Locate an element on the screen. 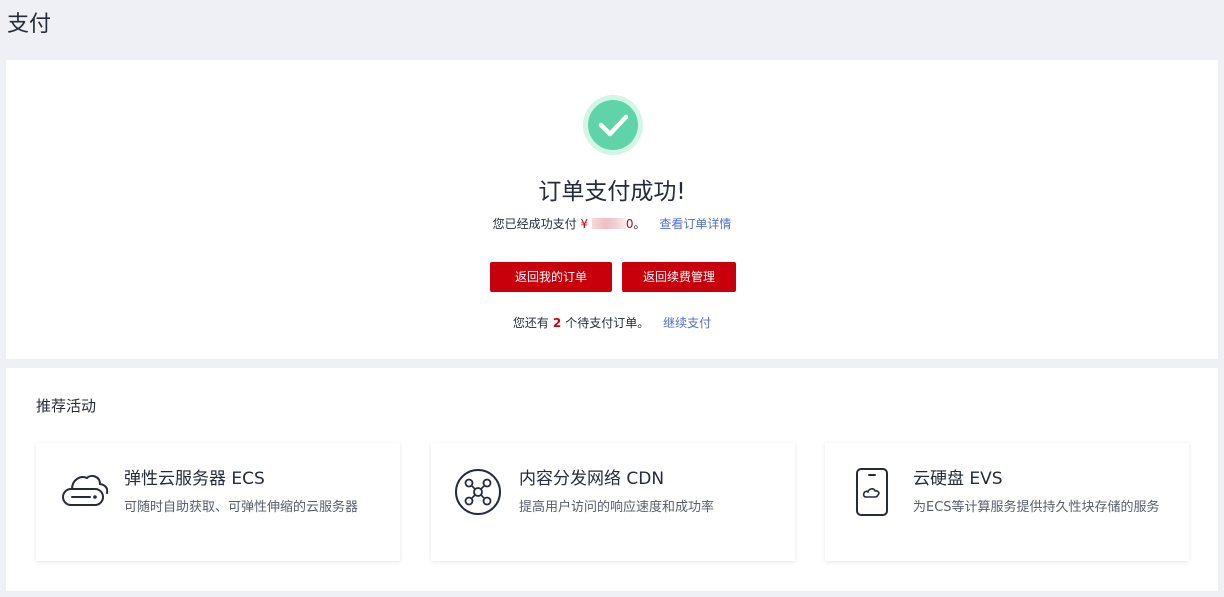  network-nodes-icon is located at coordinates (478, 492).